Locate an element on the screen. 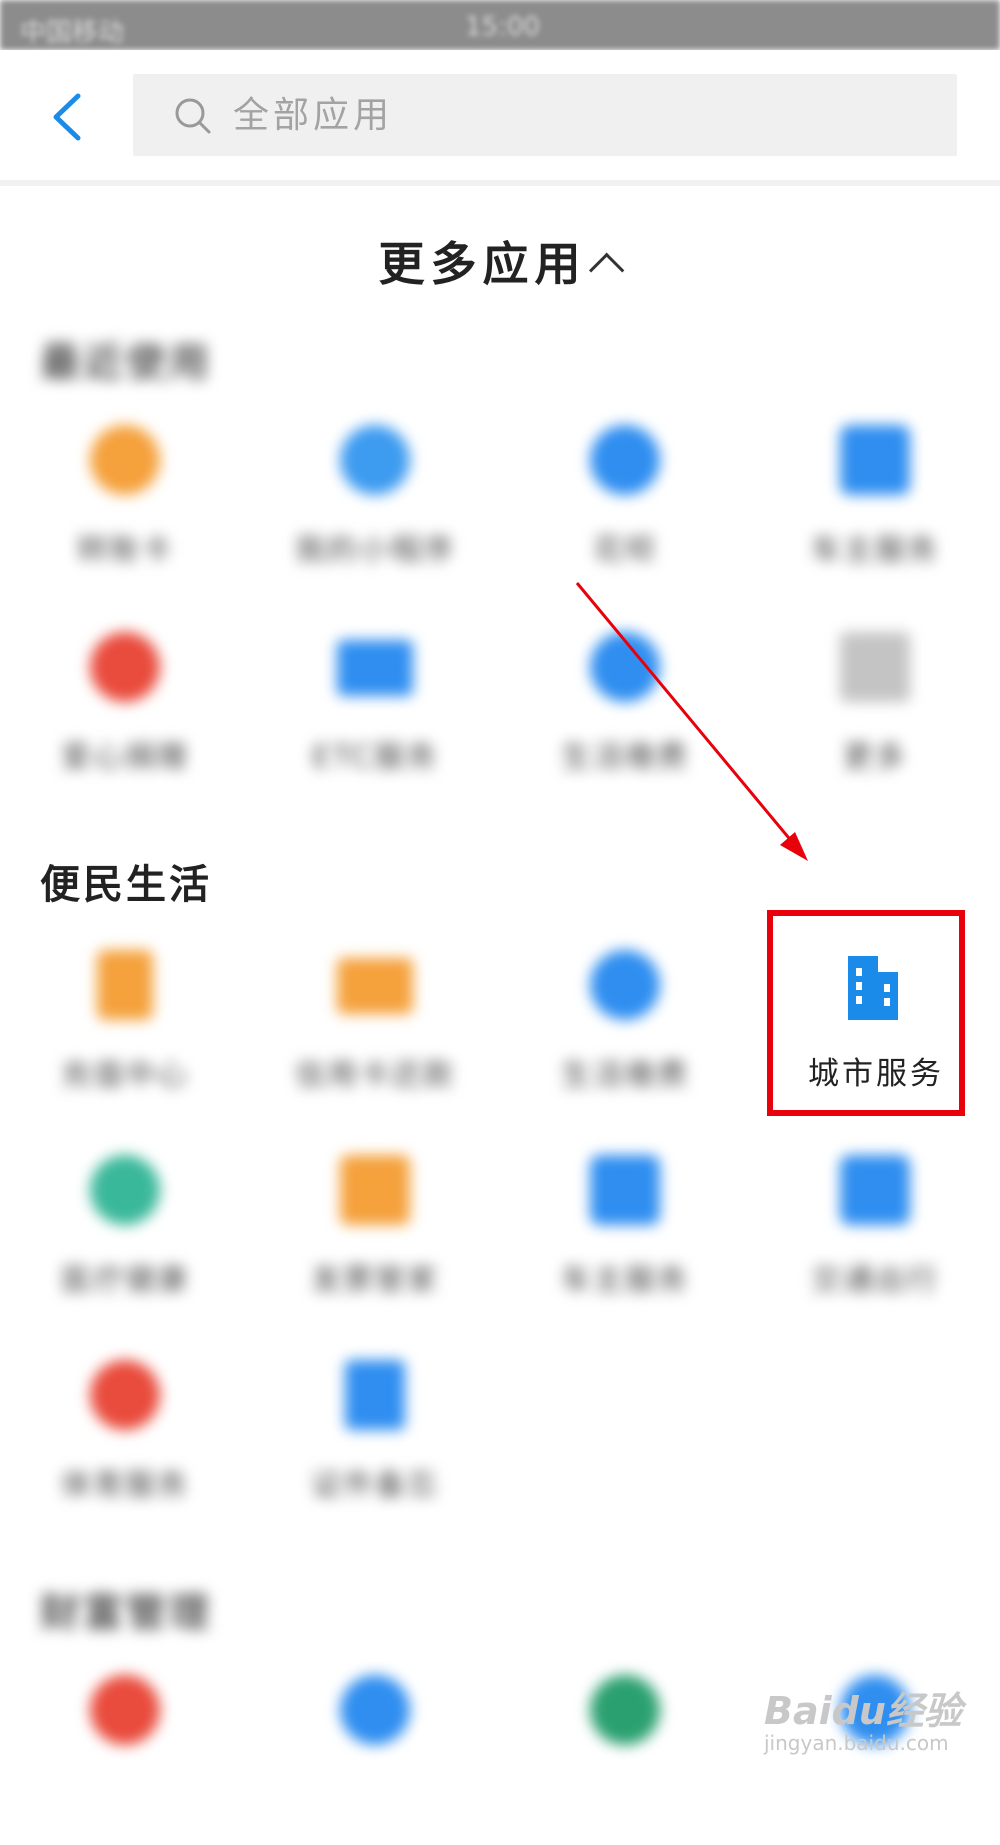 The image size is (1000, 1845). watermark: Baidu经验 jingyan.baidu.com is located at coordinates (863, 1717).